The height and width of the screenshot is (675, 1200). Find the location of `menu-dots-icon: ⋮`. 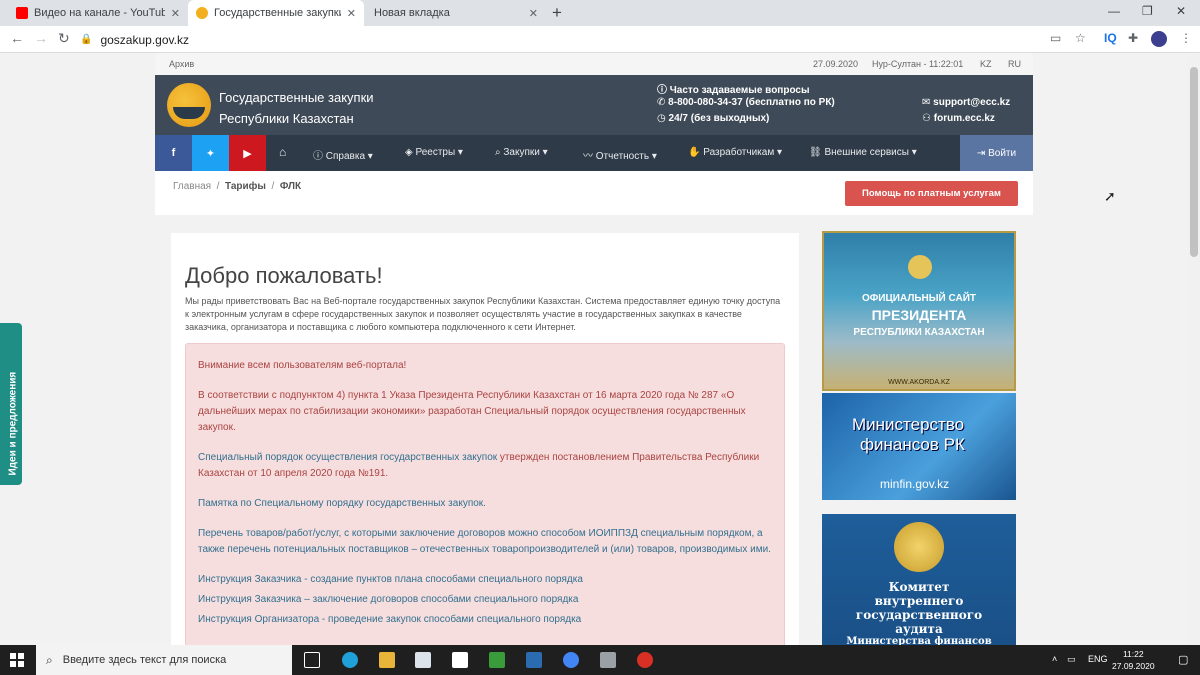

menu-dots-icon: ⋮ is located at coordinates (1186, 38).